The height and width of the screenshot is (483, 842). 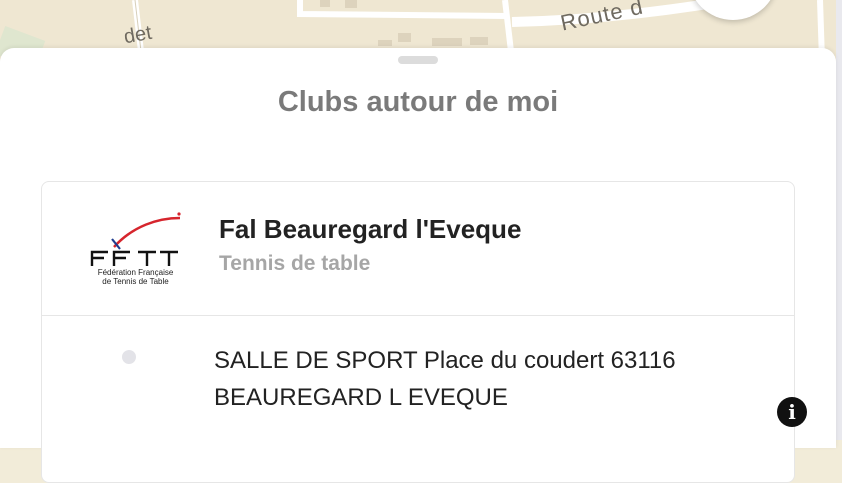 I want to click on club-name: Fal Beauregard l'Eveque, so click(x=370, y=229).